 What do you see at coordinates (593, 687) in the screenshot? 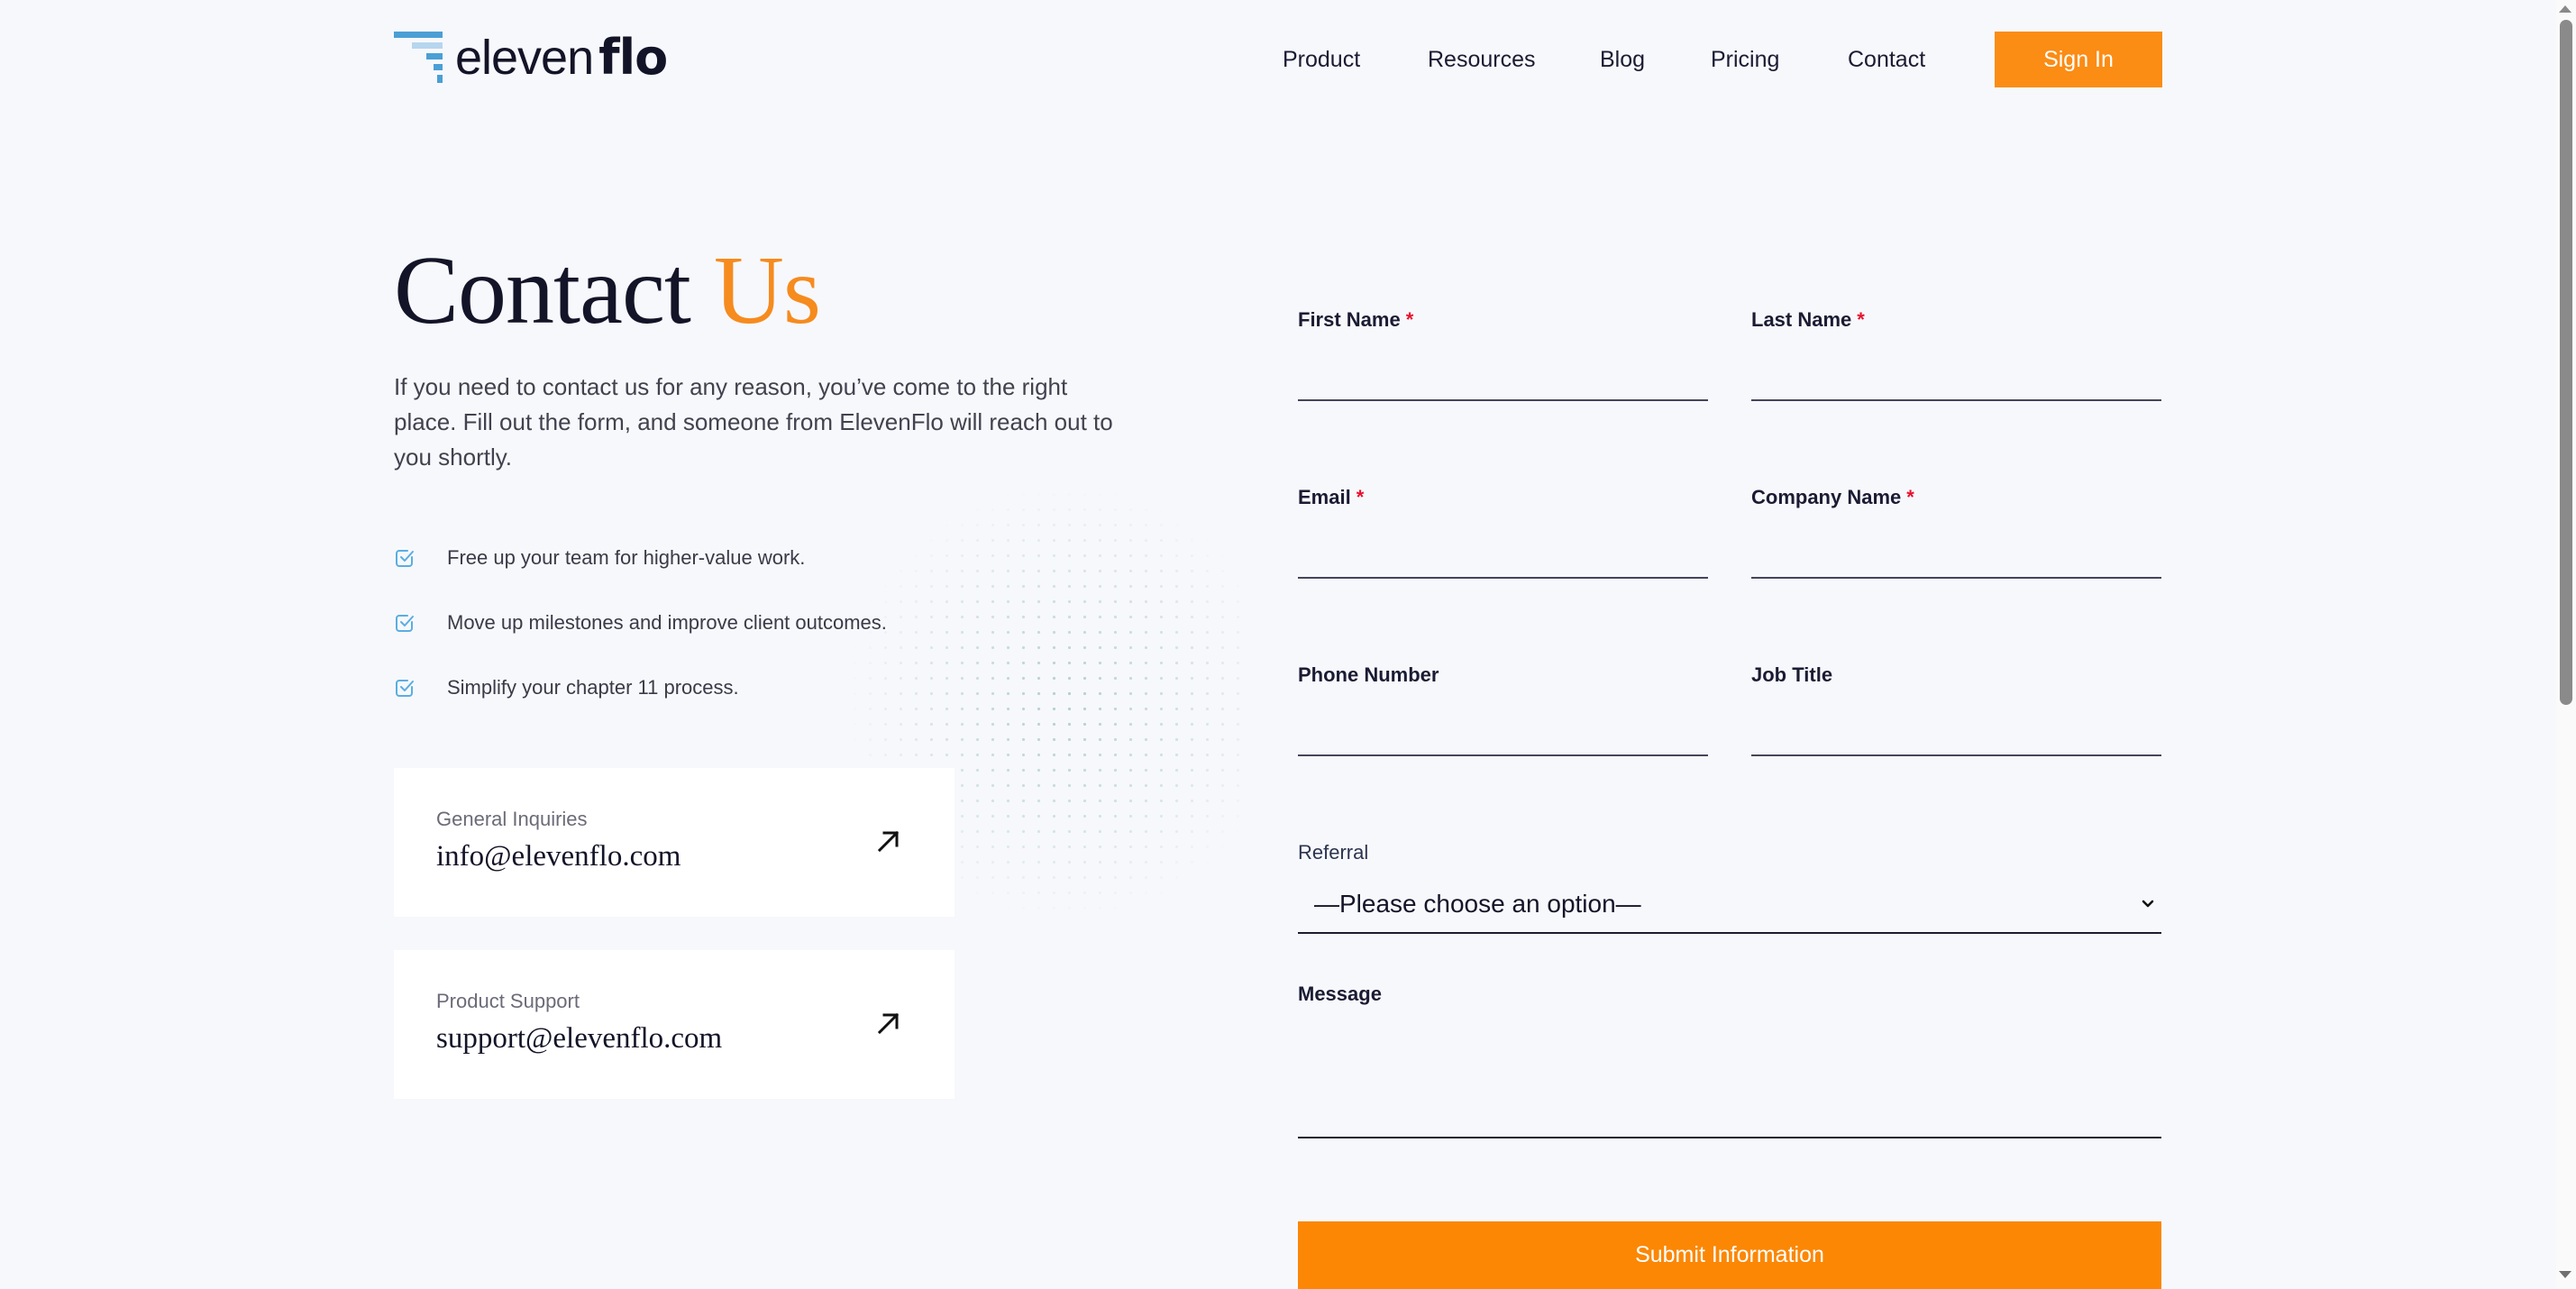
I see `benefit-text: Simplify your chapter 11 process.` at bounding box center [593, 687].